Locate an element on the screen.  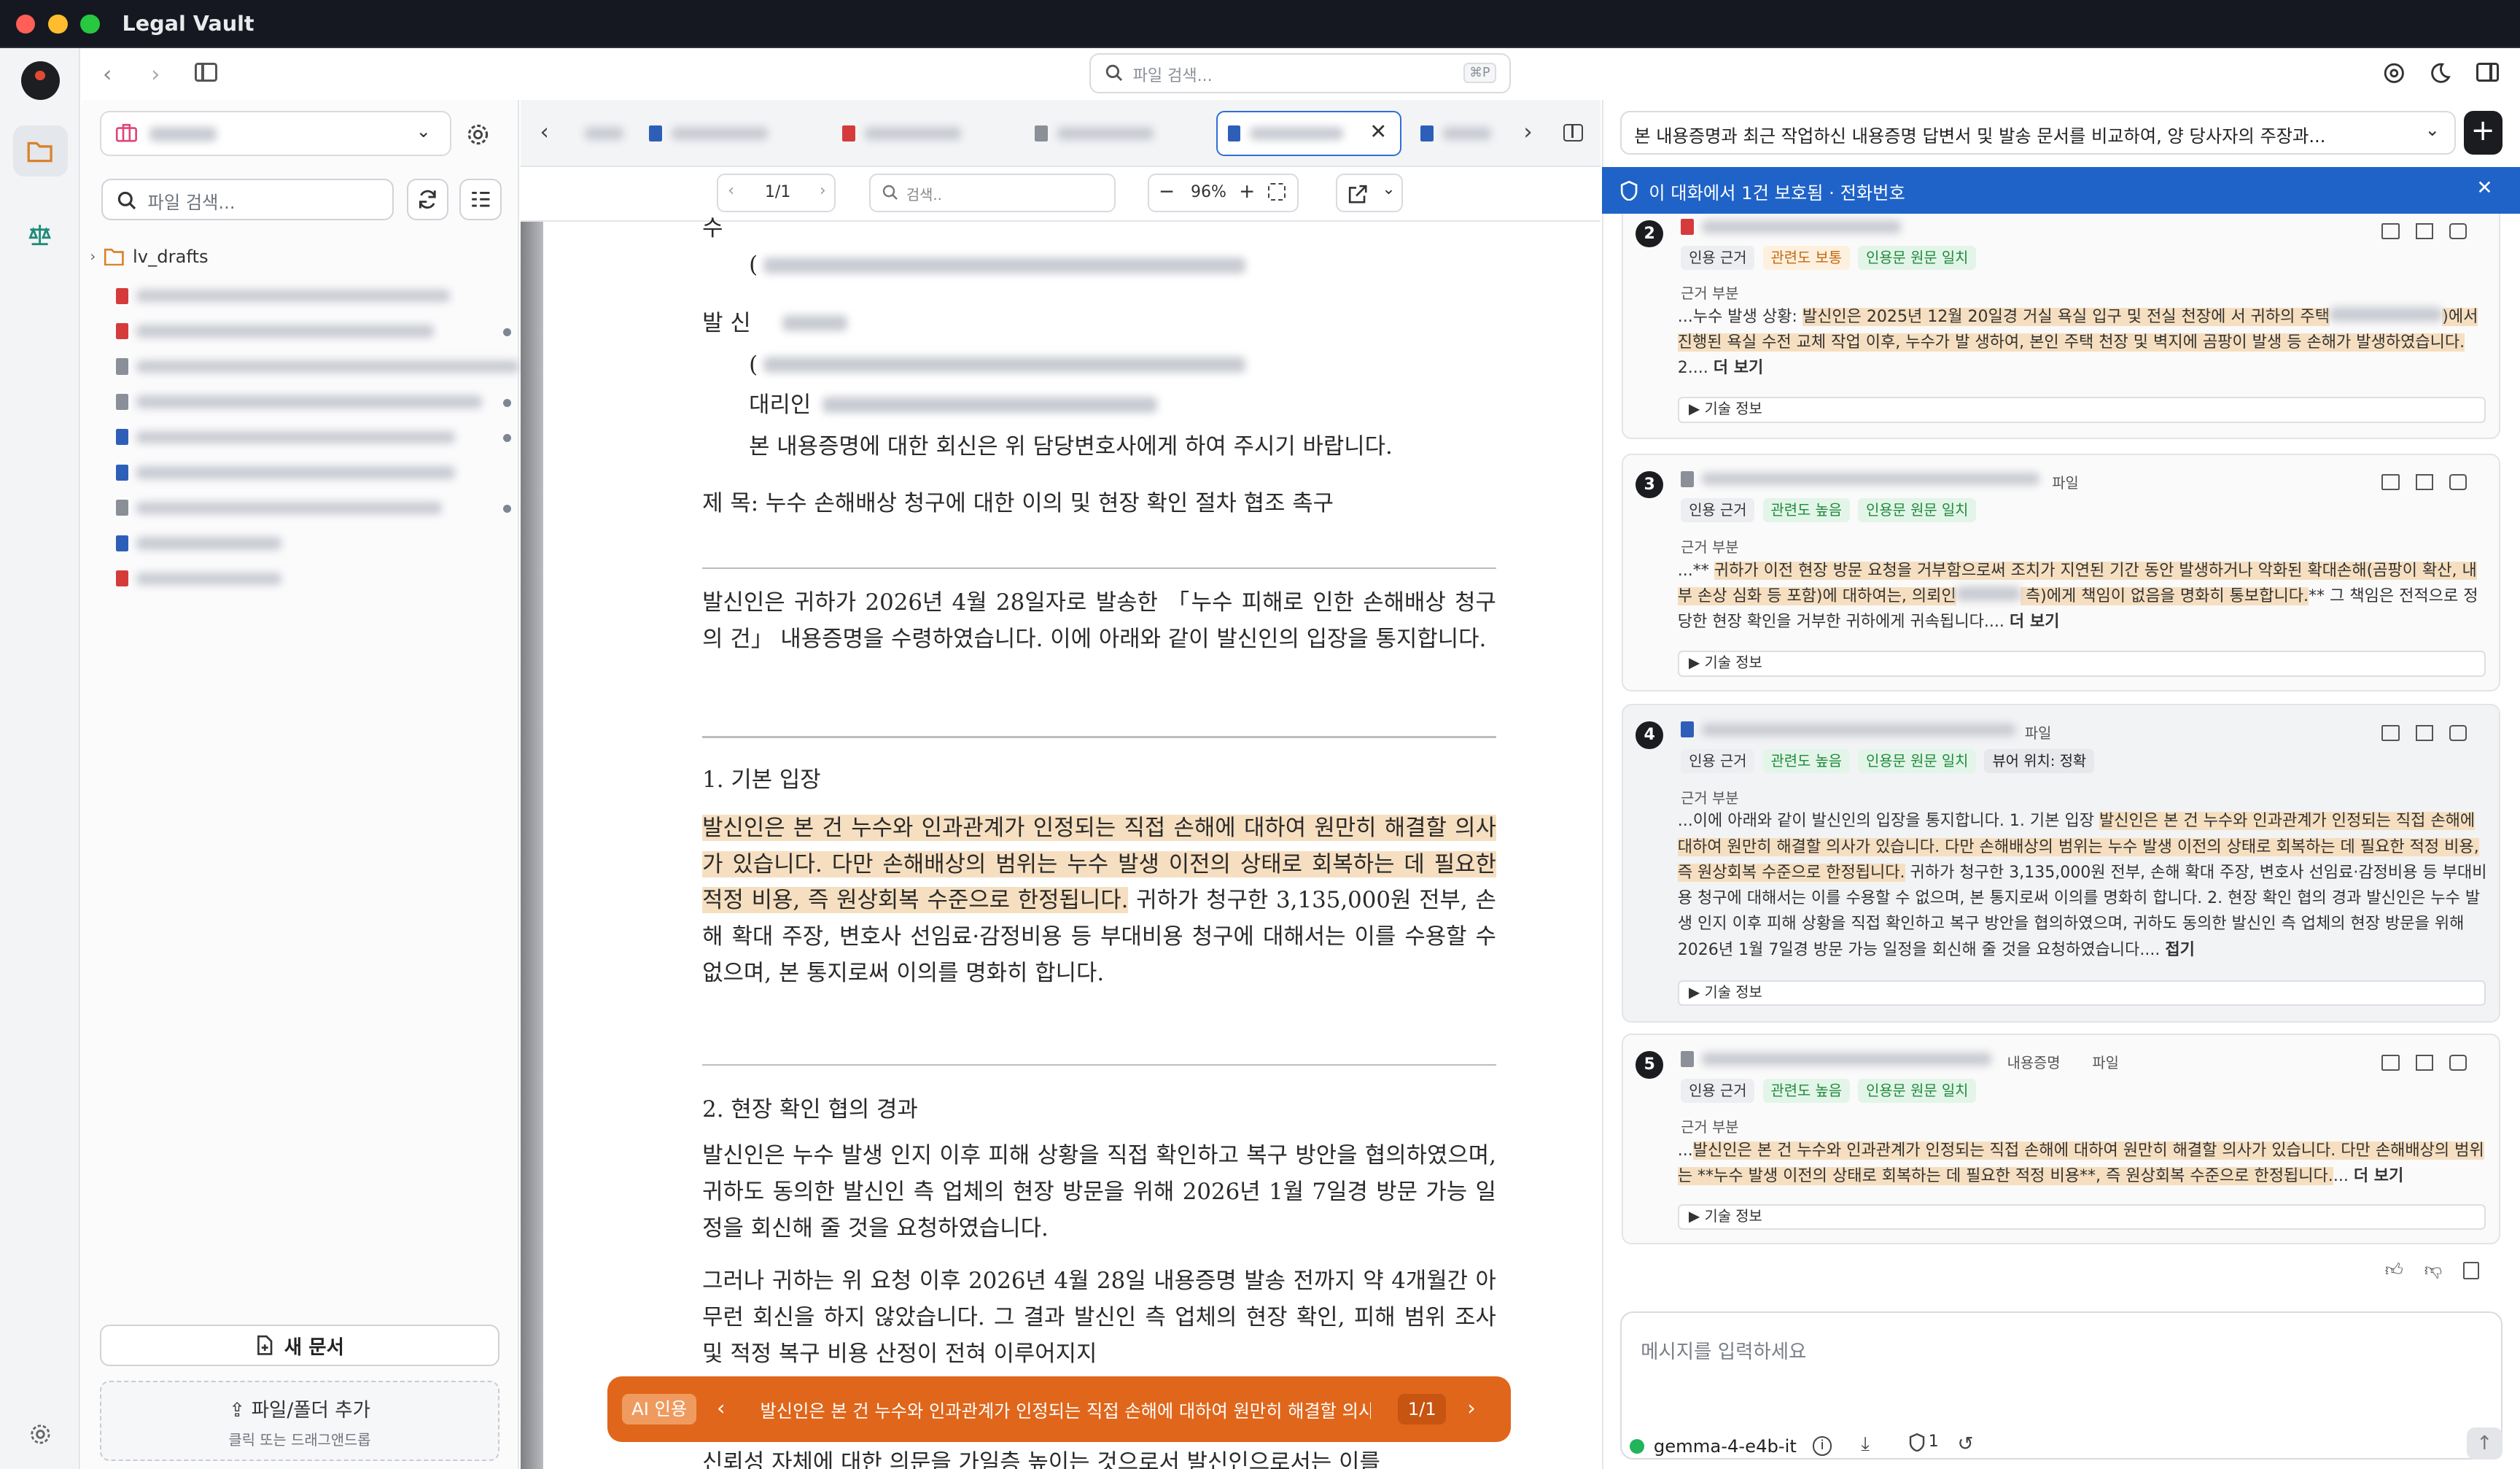
section-2-paragraph-3: 신뢰성 자체에 대한 의문을 가일층 높이는 것으로서 발신인으로서는 이를 is located at coordinates (1041, 1459).